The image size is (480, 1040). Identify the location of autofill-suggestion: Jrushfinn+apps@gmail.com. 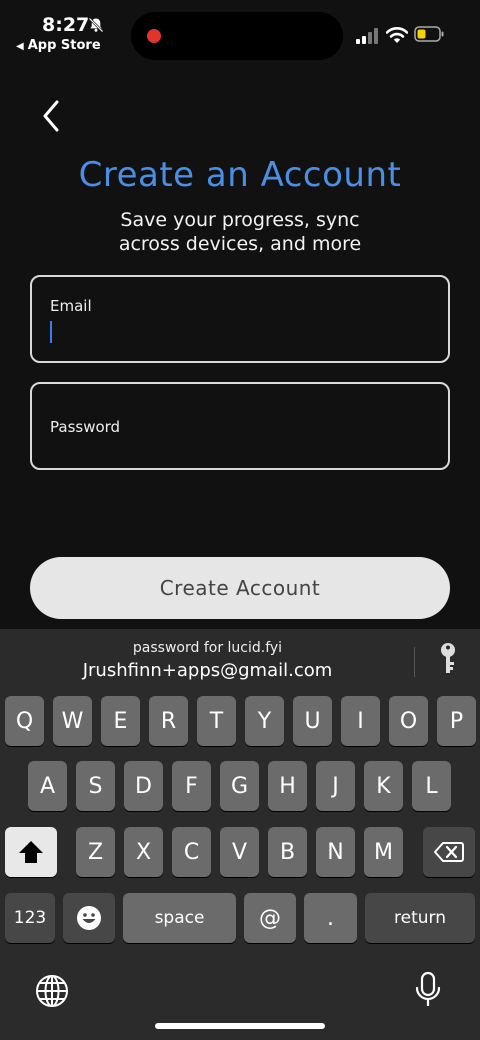
(207, 670).